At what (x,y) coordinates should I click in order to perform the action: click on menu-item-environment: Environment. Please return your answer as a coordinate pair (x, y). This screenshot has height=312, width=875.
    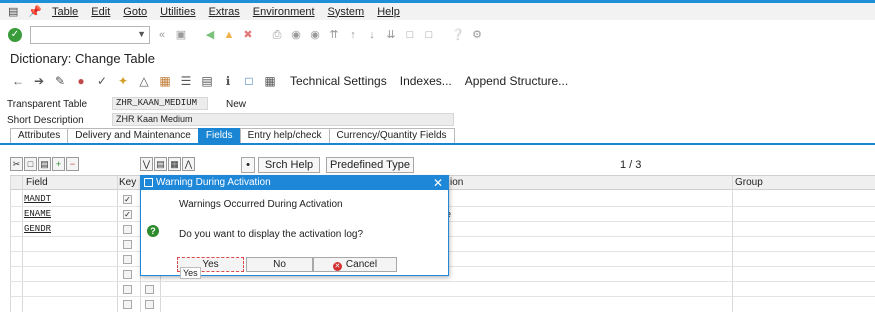
    Looking at the image, I should click on (284, 12).